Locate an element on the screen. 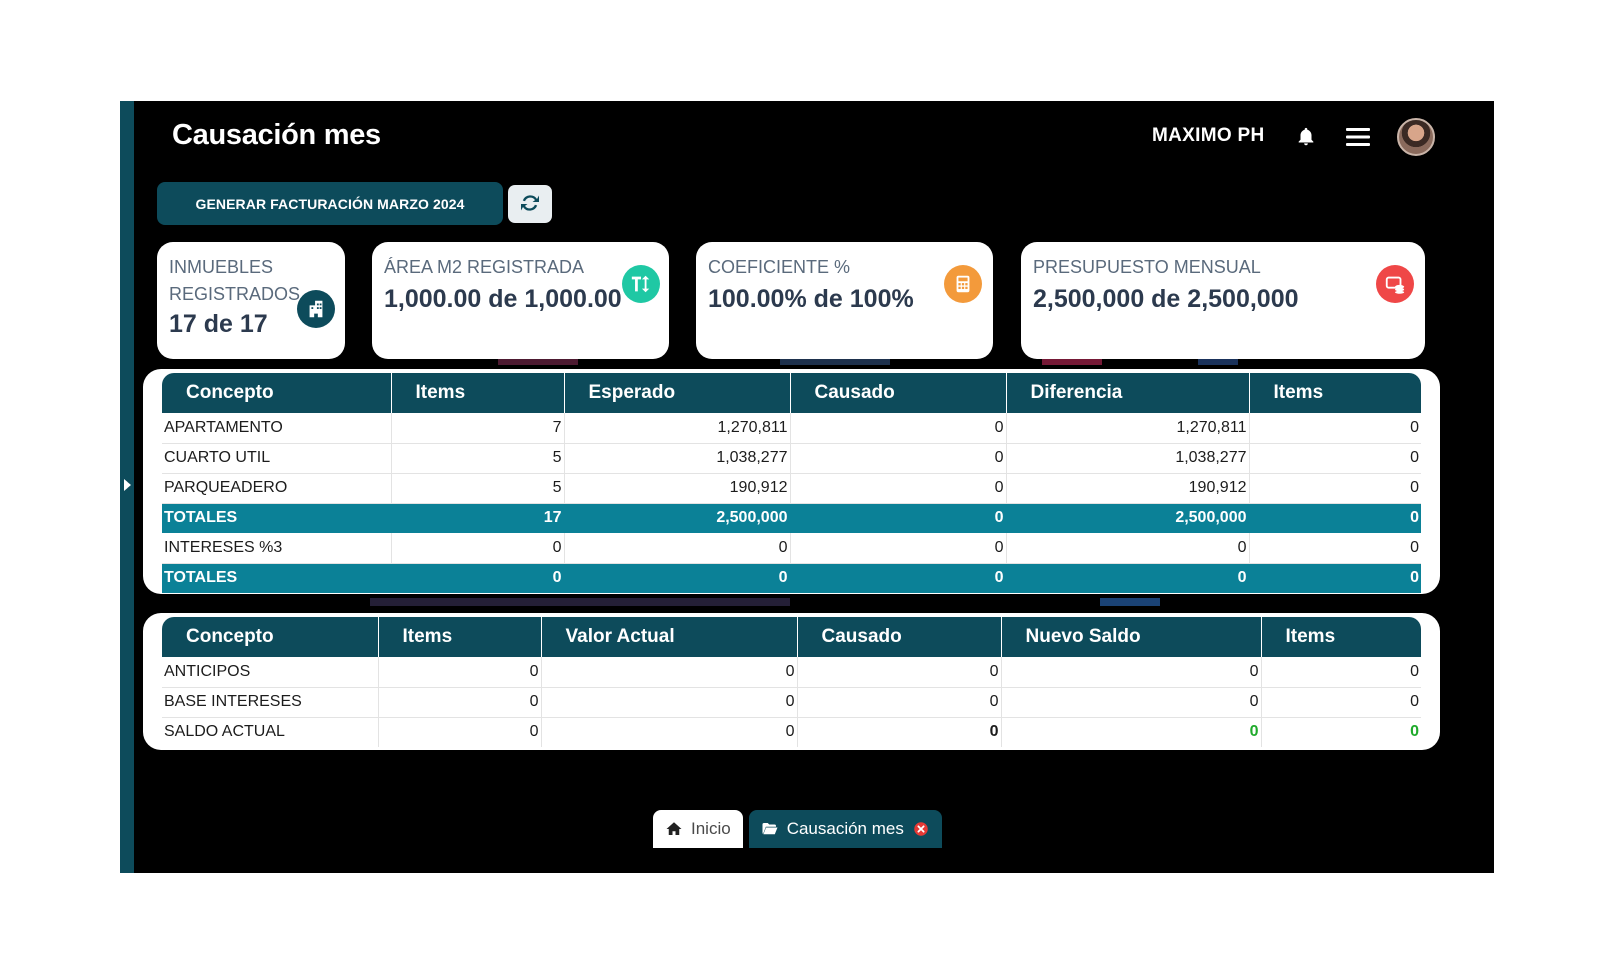 This screenshot has height=967, width=1605. user-name: MAXIMO PH is located at coordinates (1208, 136).